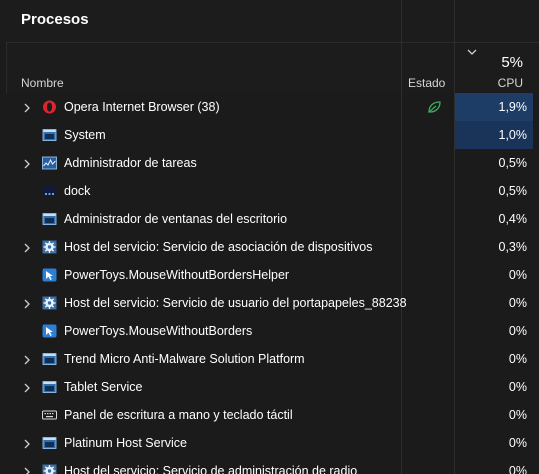 The image size is (539, 474). Describe the element at coordinates (510, 83) in the screenshot. I see `column-header-cpu: CPU` at that location.